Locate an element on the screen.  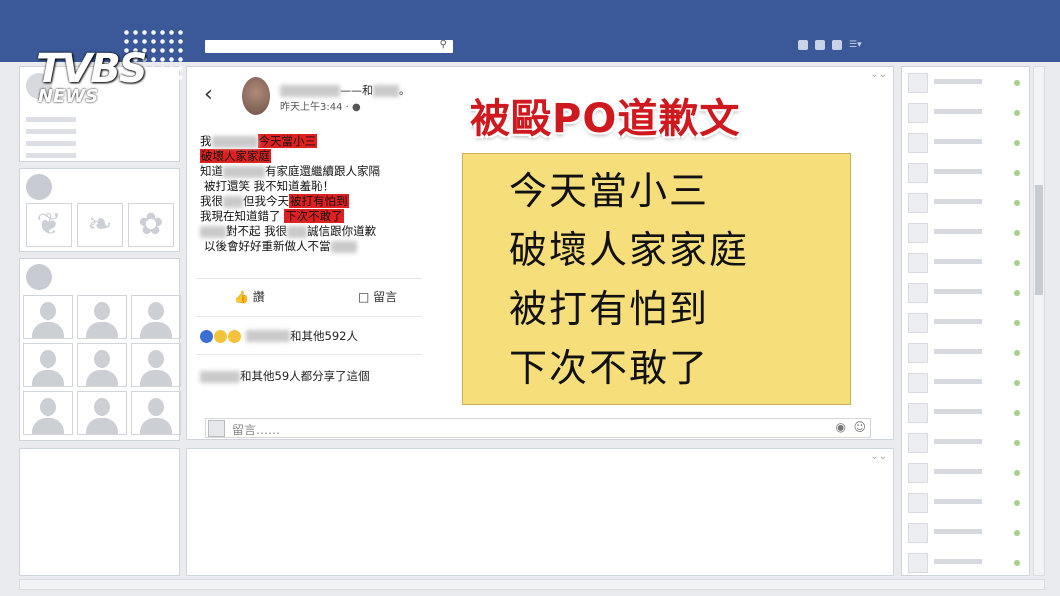
post-author: ——和 。 is located at coordinates (345, 90).